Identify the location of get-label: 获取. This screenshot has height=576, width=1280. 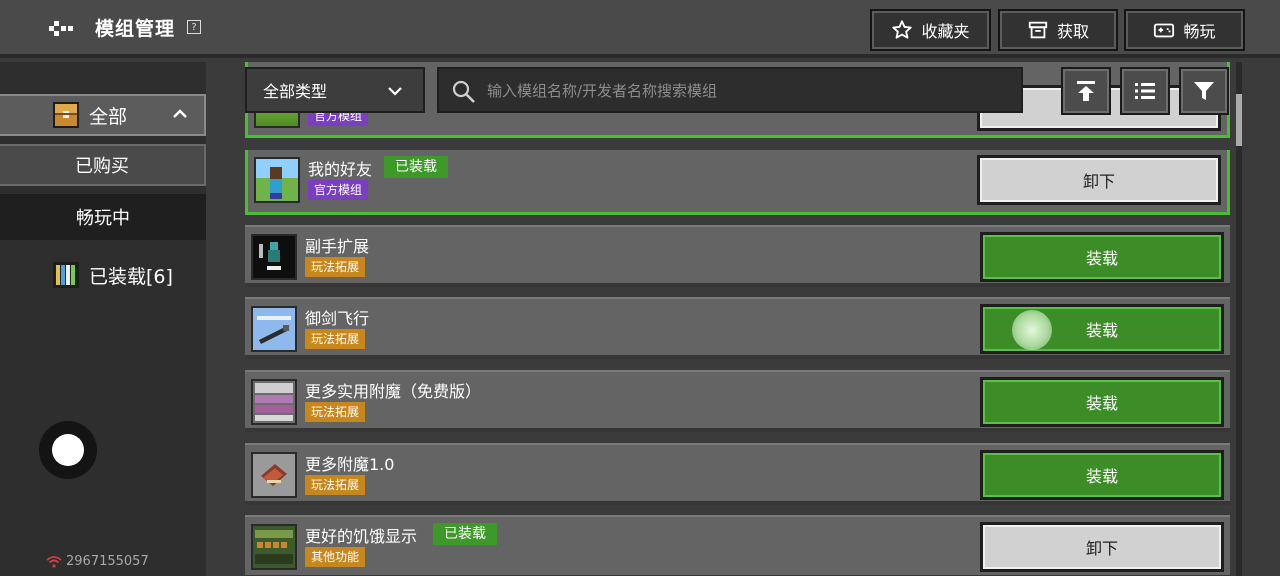
(1072, 31).